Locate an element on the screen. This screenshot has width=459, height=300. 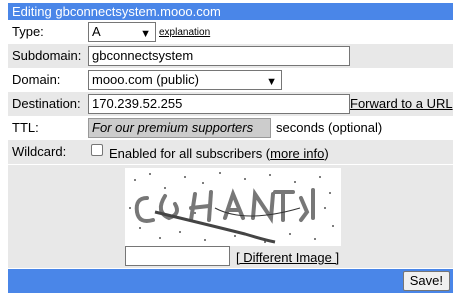
page-title: Editing gbconnectsystem.mooo.com is located at coordinates (230, 11).